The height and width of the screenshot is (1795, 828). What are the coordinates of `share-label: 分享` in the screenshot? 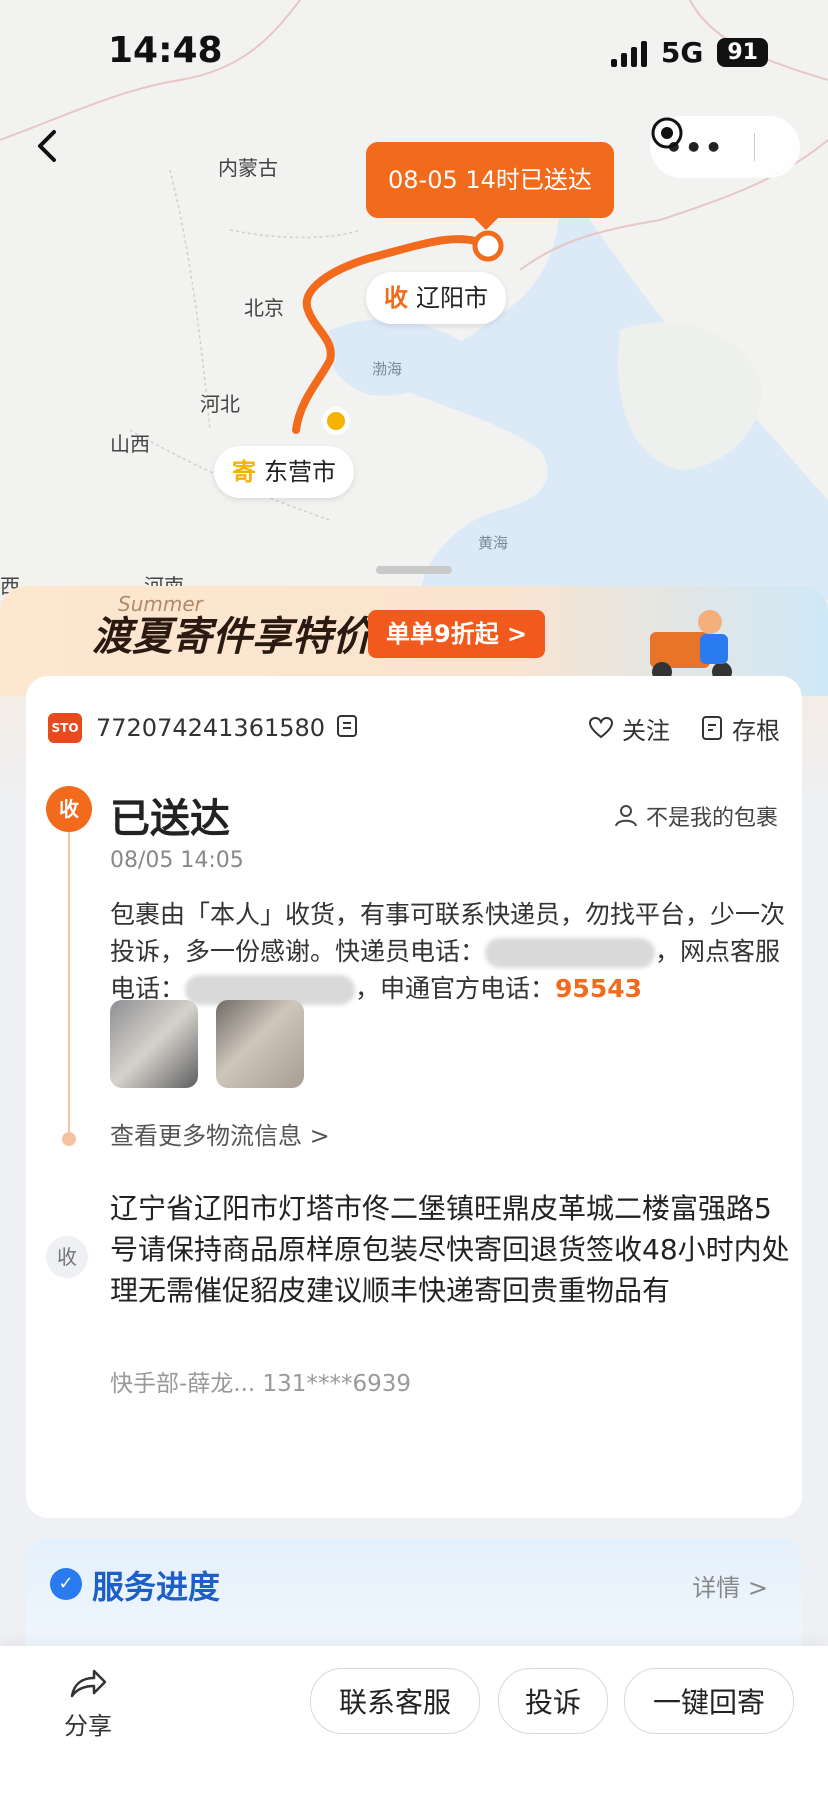 It's located at (88, 1726).